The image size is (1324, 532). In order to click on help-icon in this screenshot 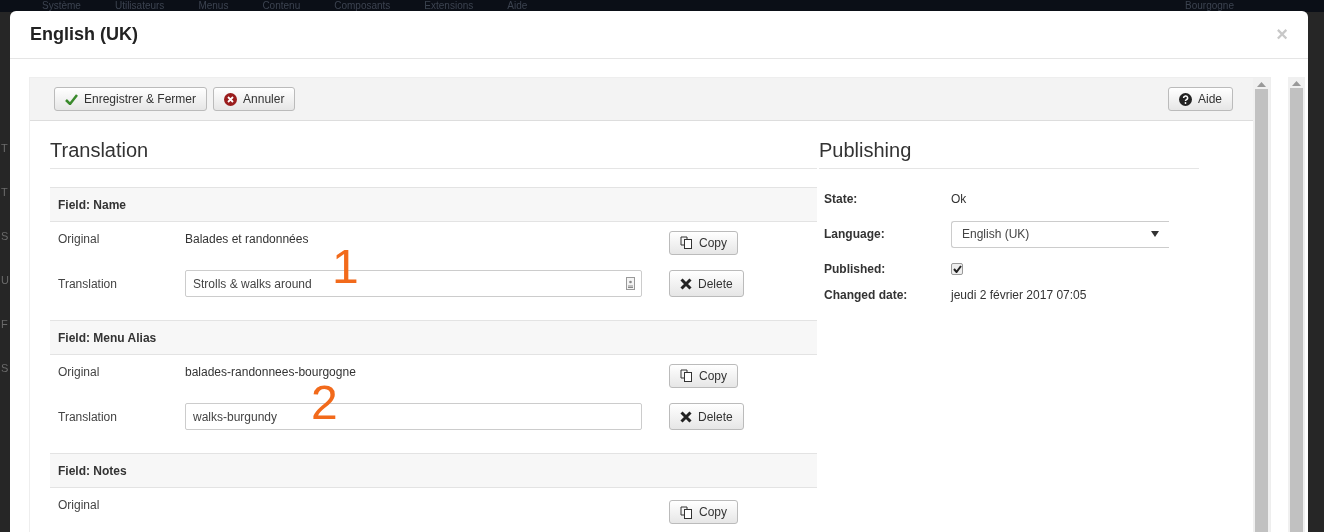, I will do `click(1185, 99)`.